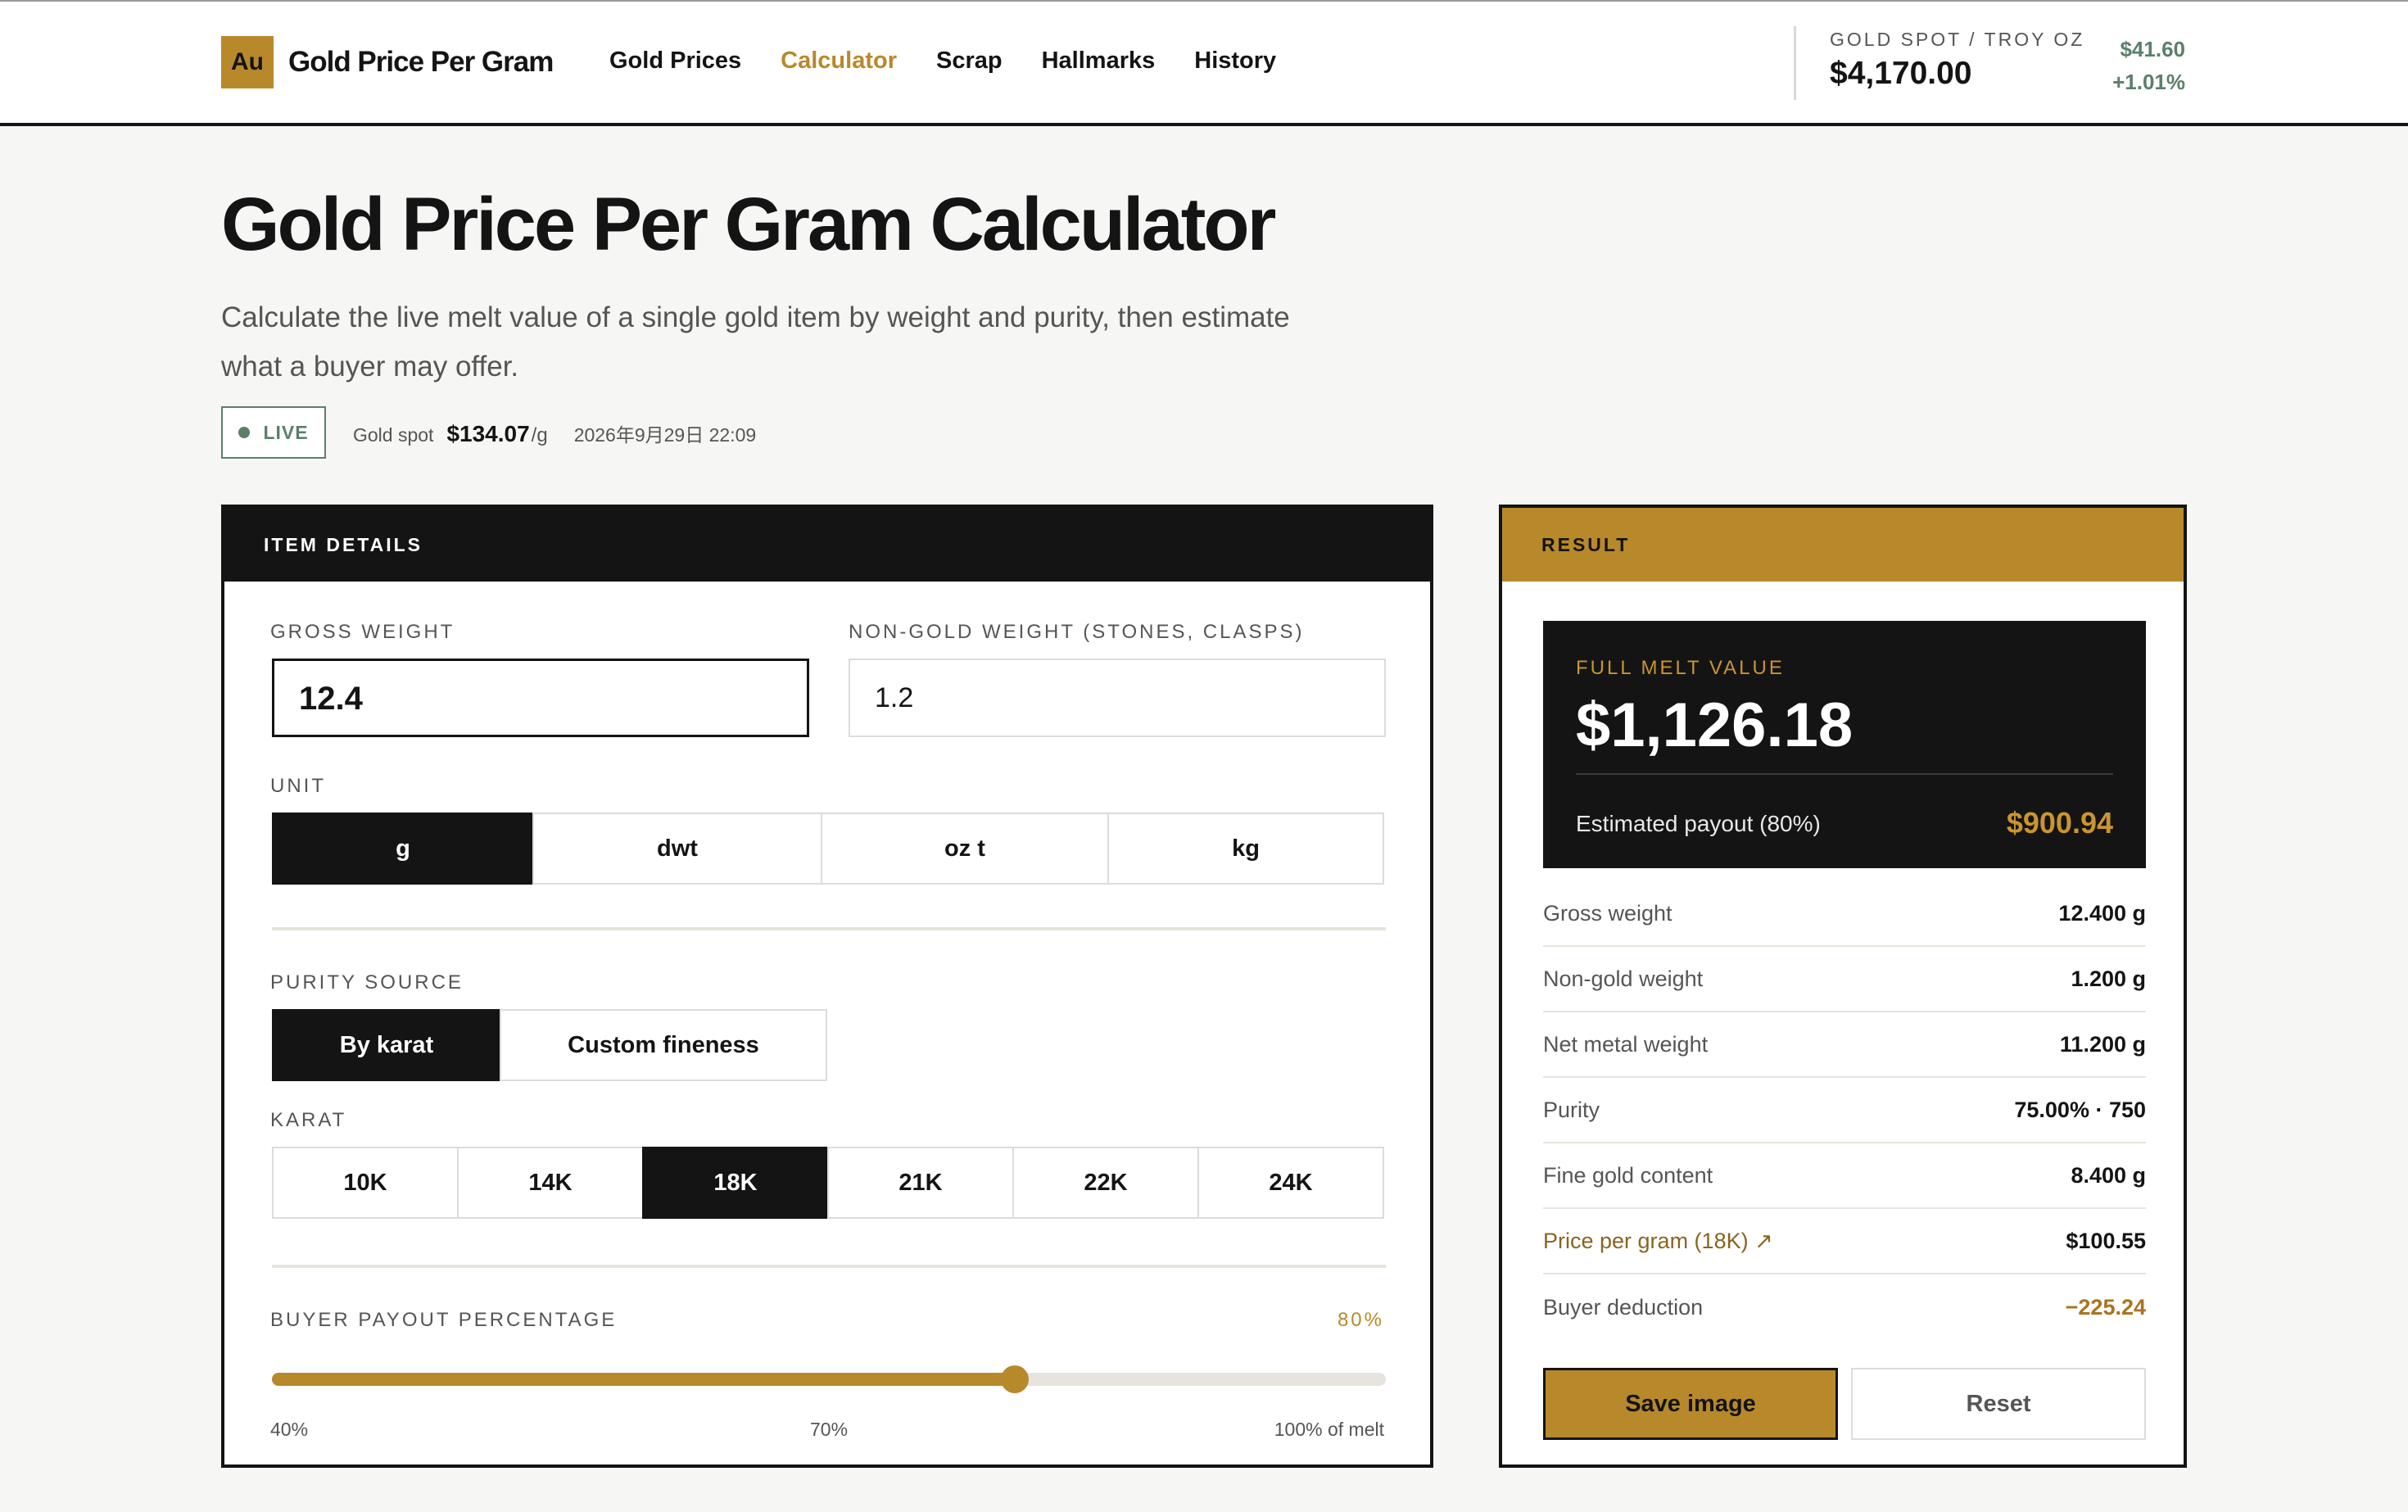 Image resolution: width=2408 pixels, height=1512 pixels. Describe the element at coordinates (1105, 1183) in the screenshot. I see `karat-option-22k: 22K` at that location.